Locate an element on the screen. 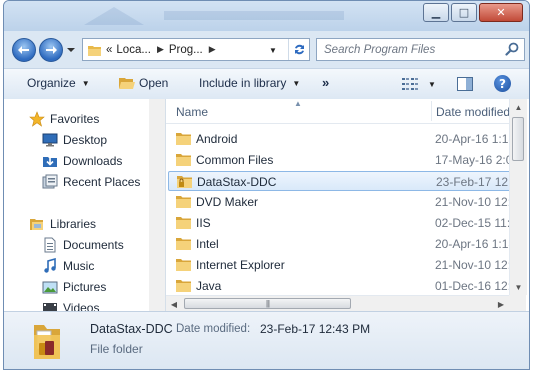 This screenshot has width=533, height=373. nav-item-favorites: Favorites is located at coordinates (64, 119).